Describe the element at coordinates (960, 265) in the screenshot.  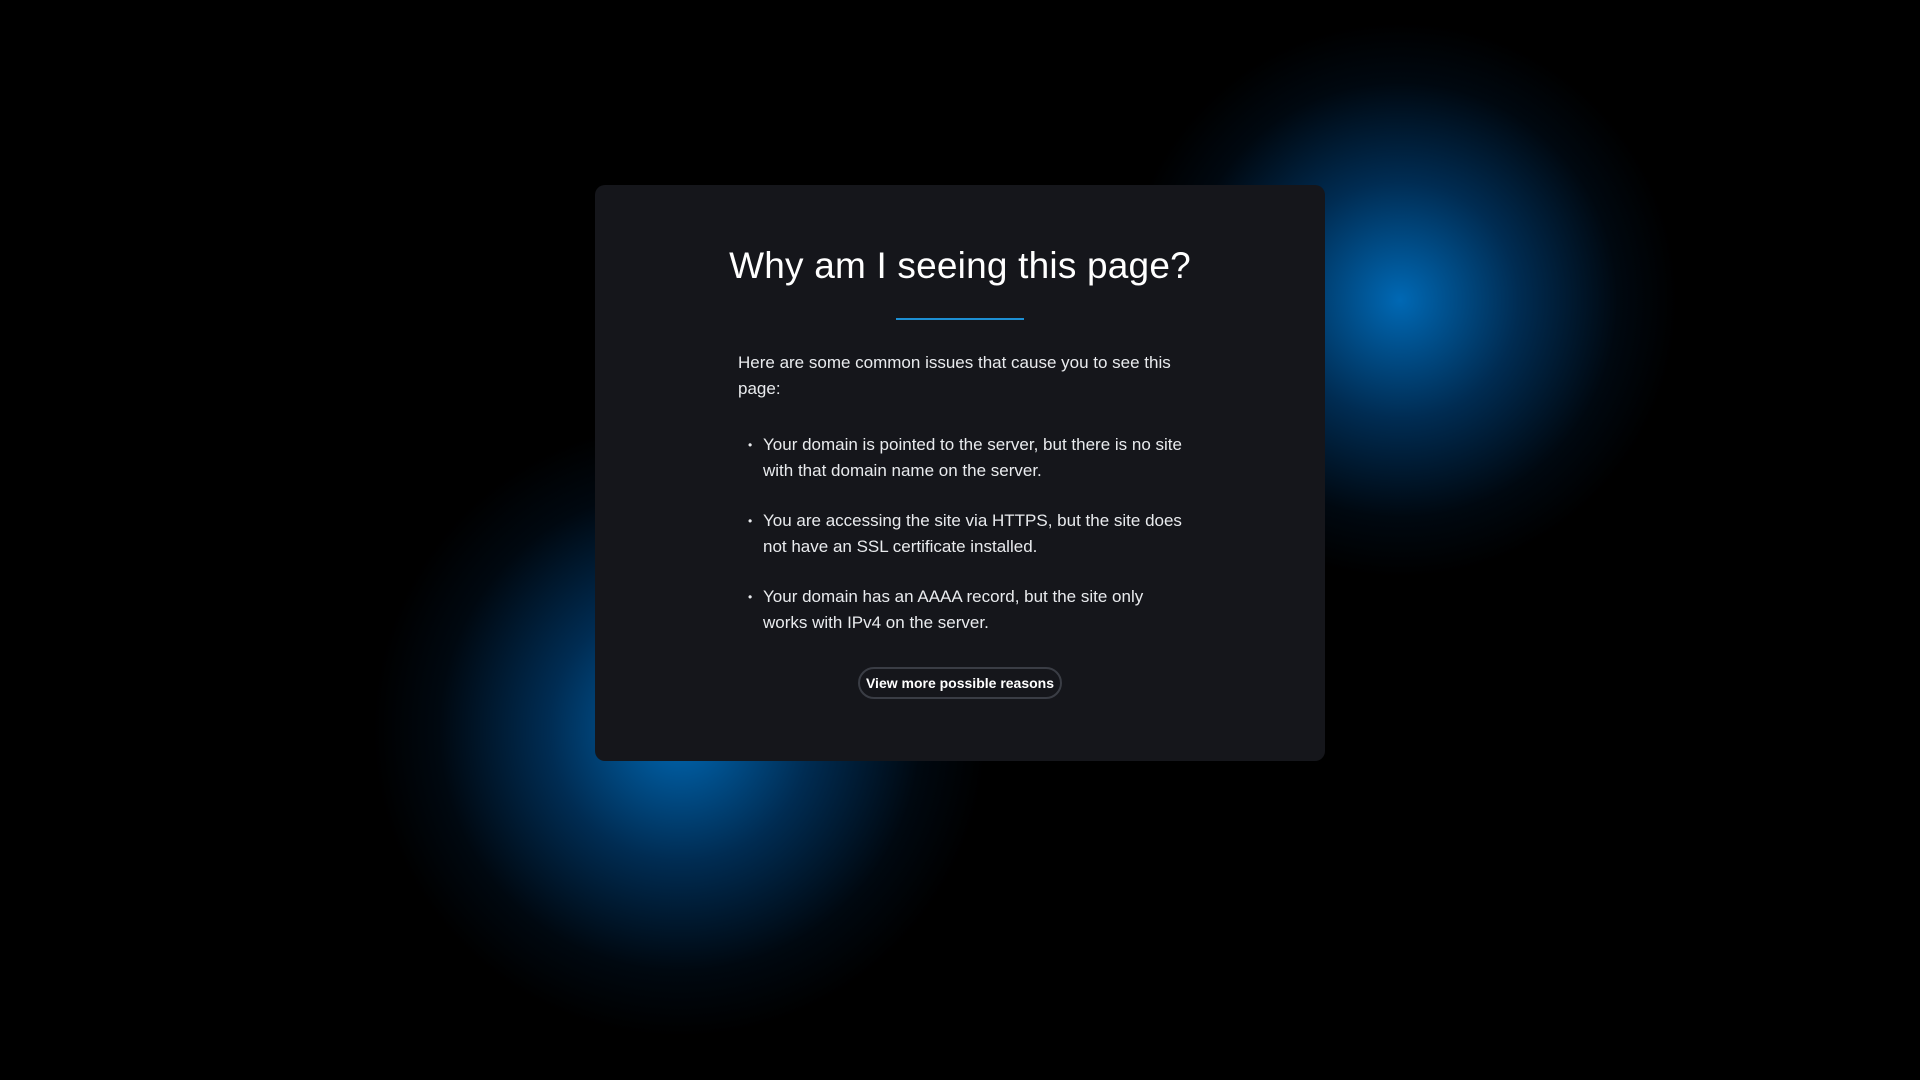
I see `page-title: Why am I seeing this page?` at that location.